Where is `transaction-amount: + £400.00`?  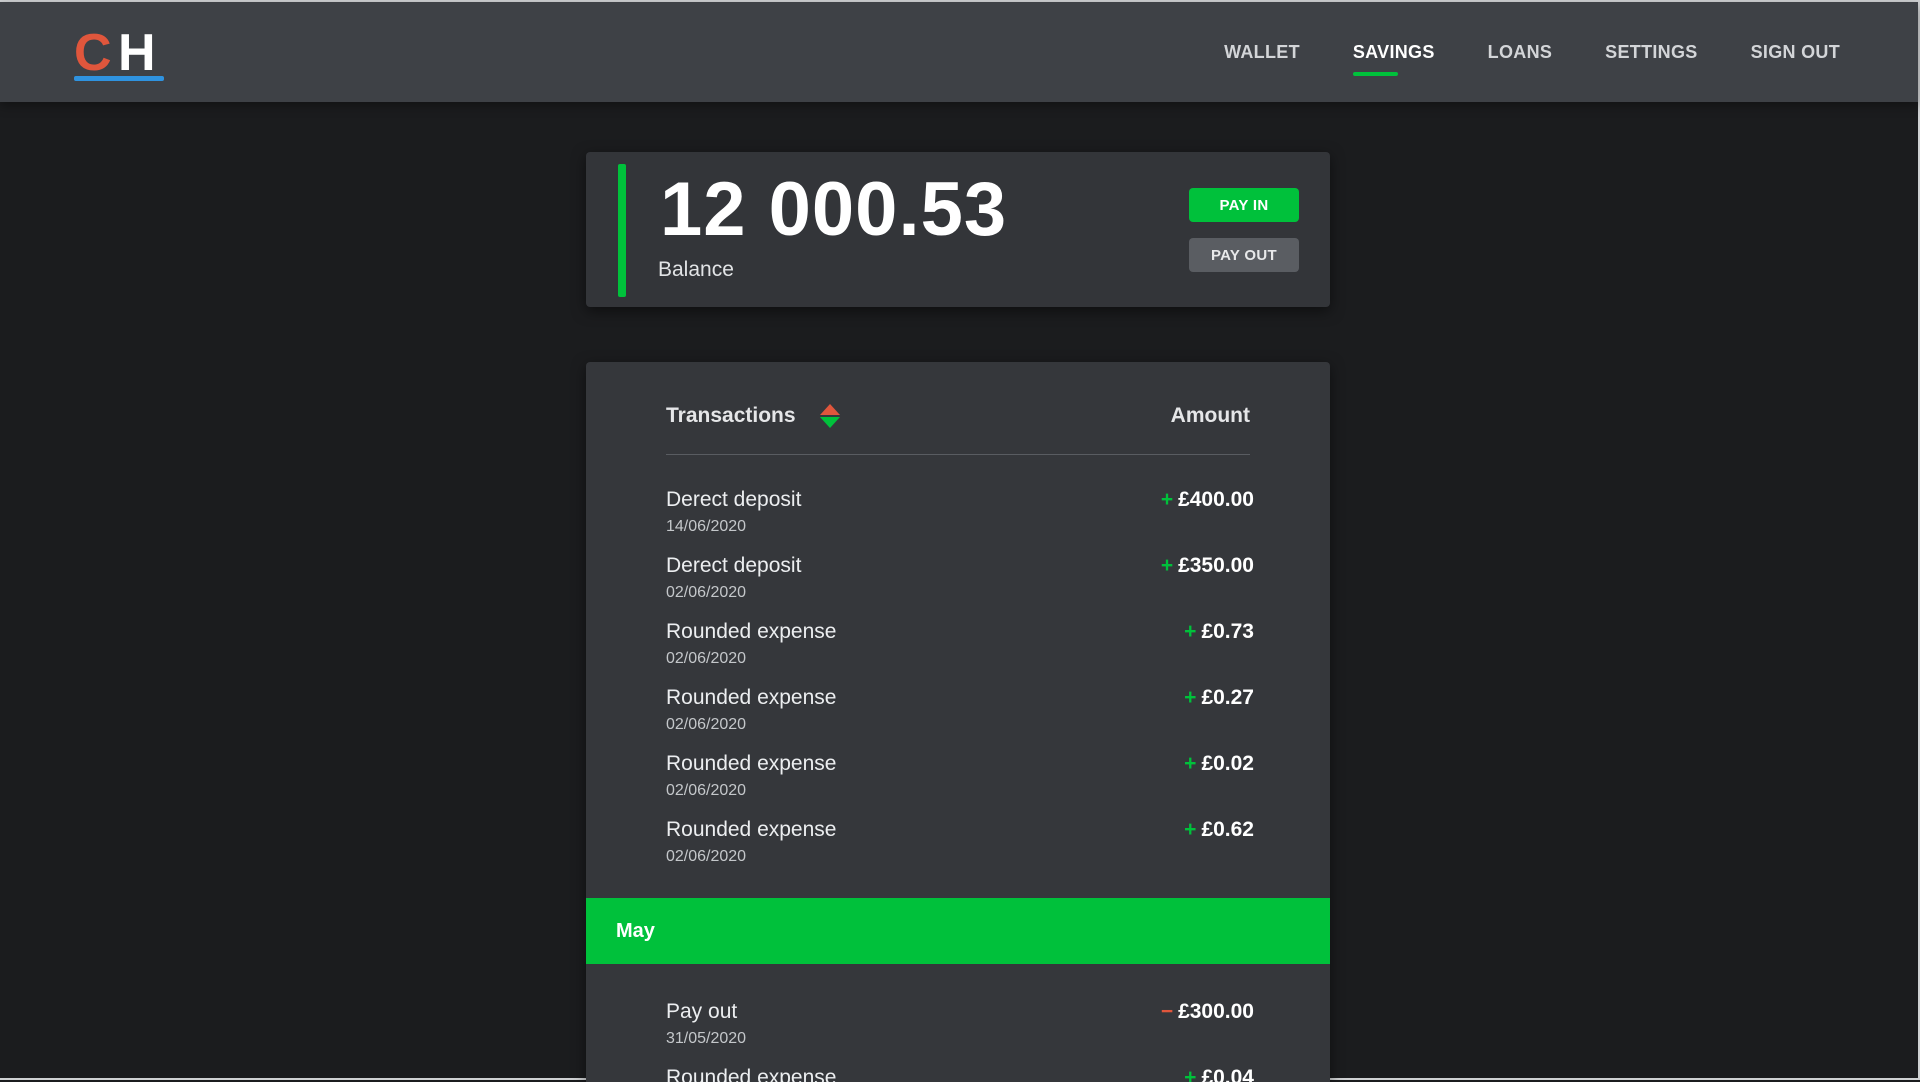 transaction-amount: + £400.00 is located at coordinates (1207, 500).